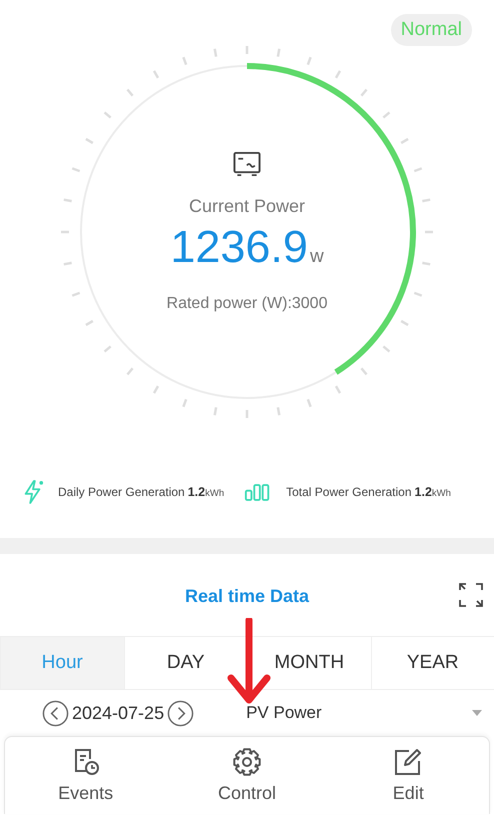 The height and width of the screenshot is (815, 494). Describe the element at coordinates (247, 762) in the screenshot. I see `settings-icon` at that location.